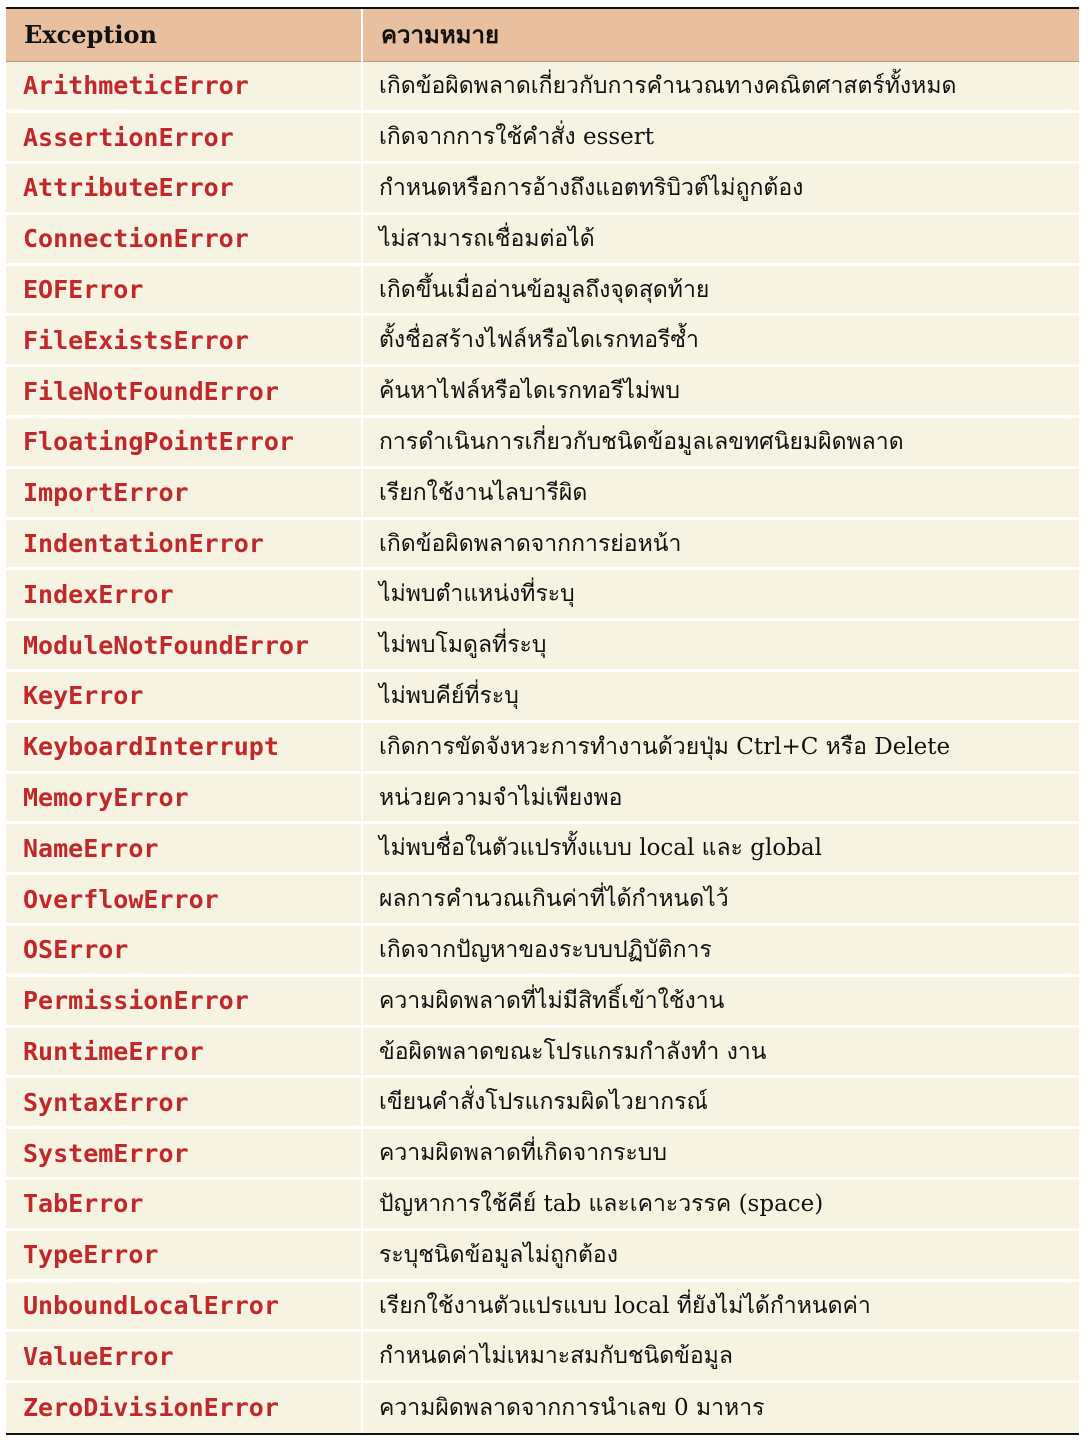  What do you see at coordinates (184, 392) in the screenshot?
I see `exception-name: FileNotFoundError` at bounding box center [184, 392].